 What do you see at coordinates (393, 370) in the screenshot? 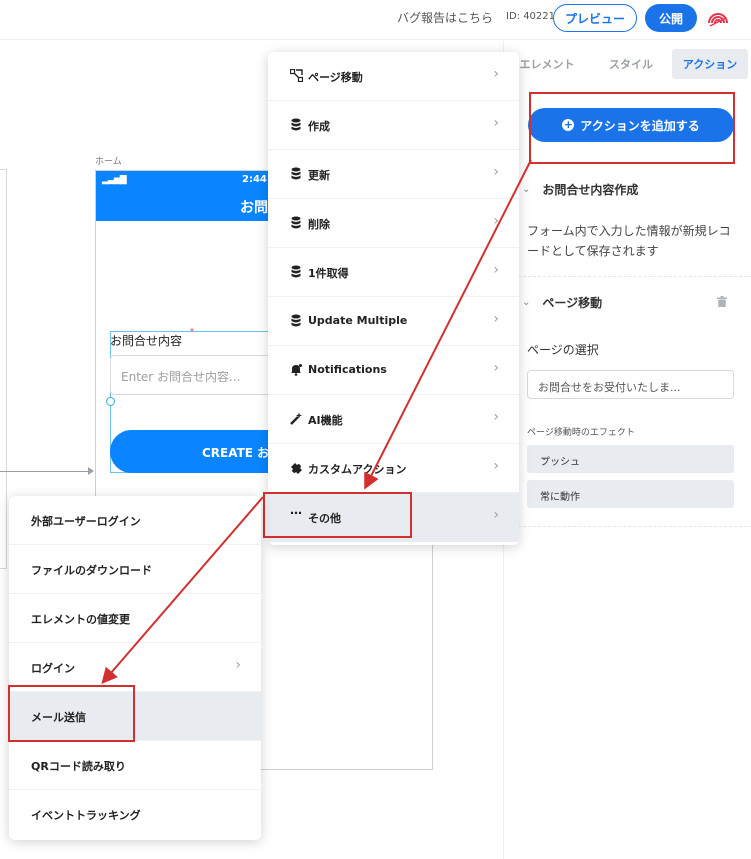
I see `menu-item-notifications: Notifications ›` at bounding box center [393, 370].